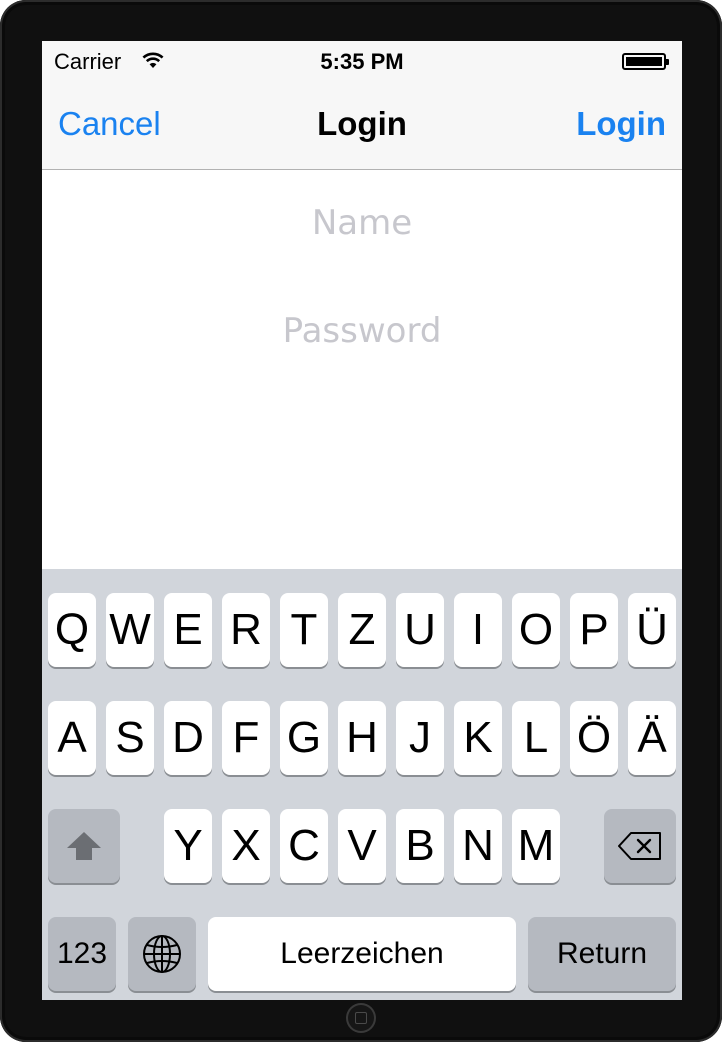 The height and width of the screenshot is (1042, 722). What do you see at coordinates (130, 738) in the screenshot?
I see `key-s: S` at bounding box center [130, 738].